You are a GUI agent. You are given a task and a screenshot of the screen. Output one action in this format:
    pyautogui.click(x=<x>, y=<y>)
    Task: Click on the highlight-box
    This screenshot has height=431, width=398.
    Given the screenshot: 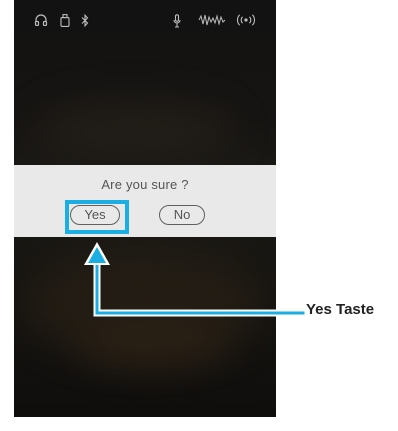 What is the action you would take?
    pyautogui.click(x=97, y=217)
    